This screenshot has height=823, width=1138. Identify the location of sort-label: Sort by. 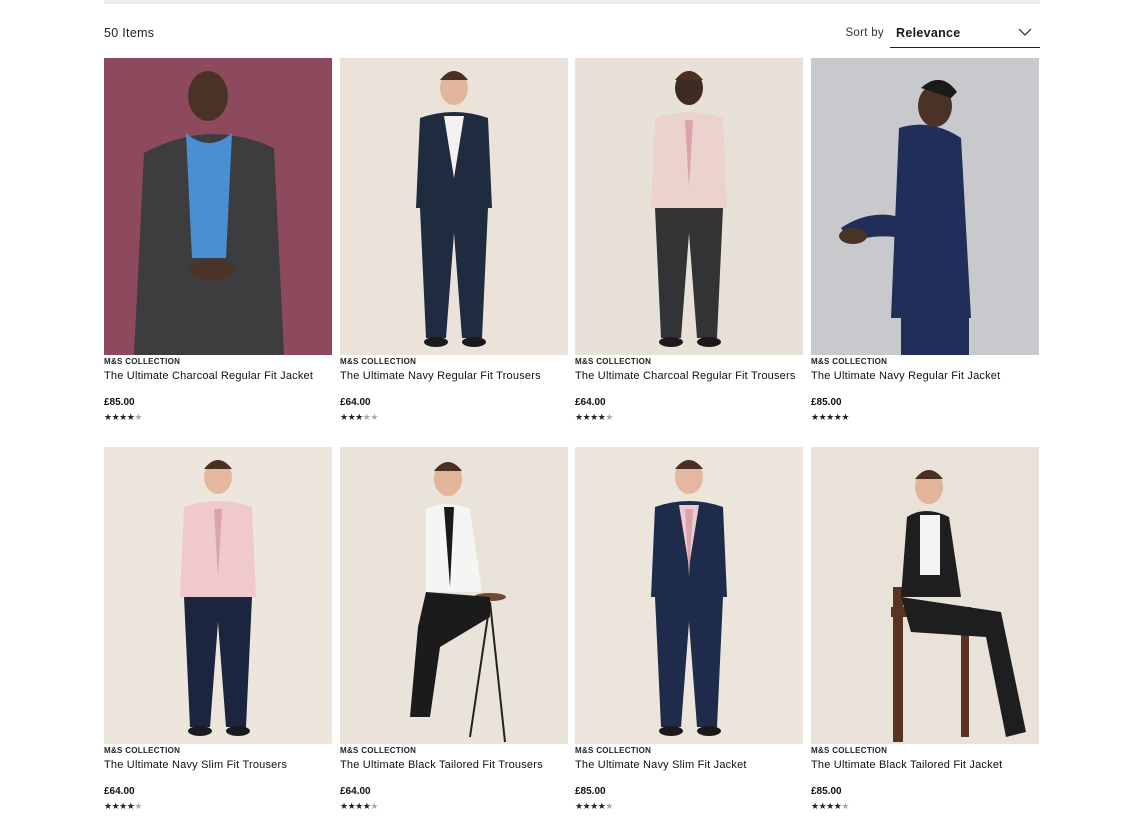
(864, 33).